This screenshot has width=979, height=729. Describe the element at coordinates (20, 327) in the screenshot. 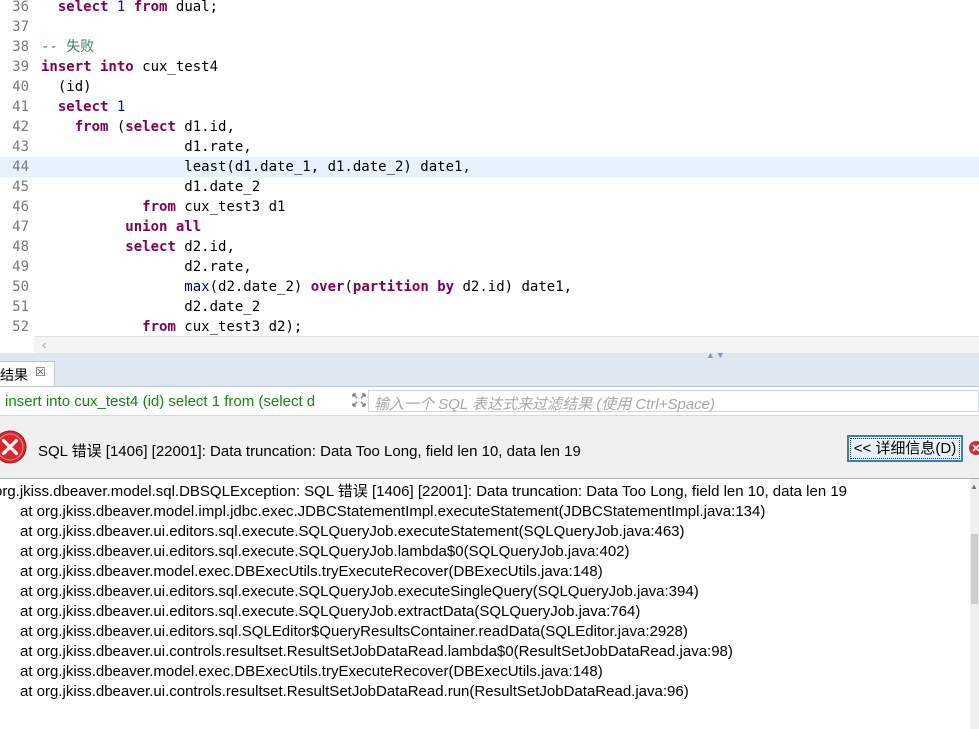

I see `line-number: 52` at that location.